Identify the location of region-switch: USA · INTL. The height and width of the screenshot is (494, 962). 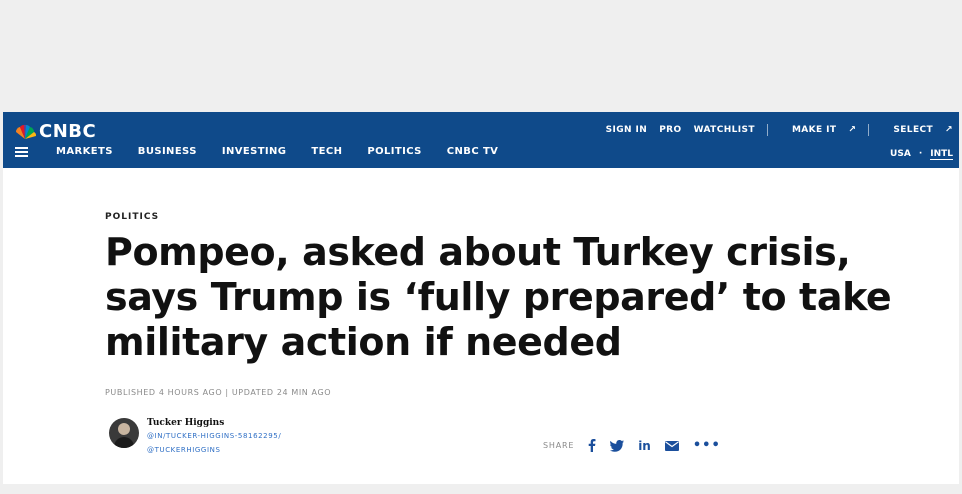
(921, 154).